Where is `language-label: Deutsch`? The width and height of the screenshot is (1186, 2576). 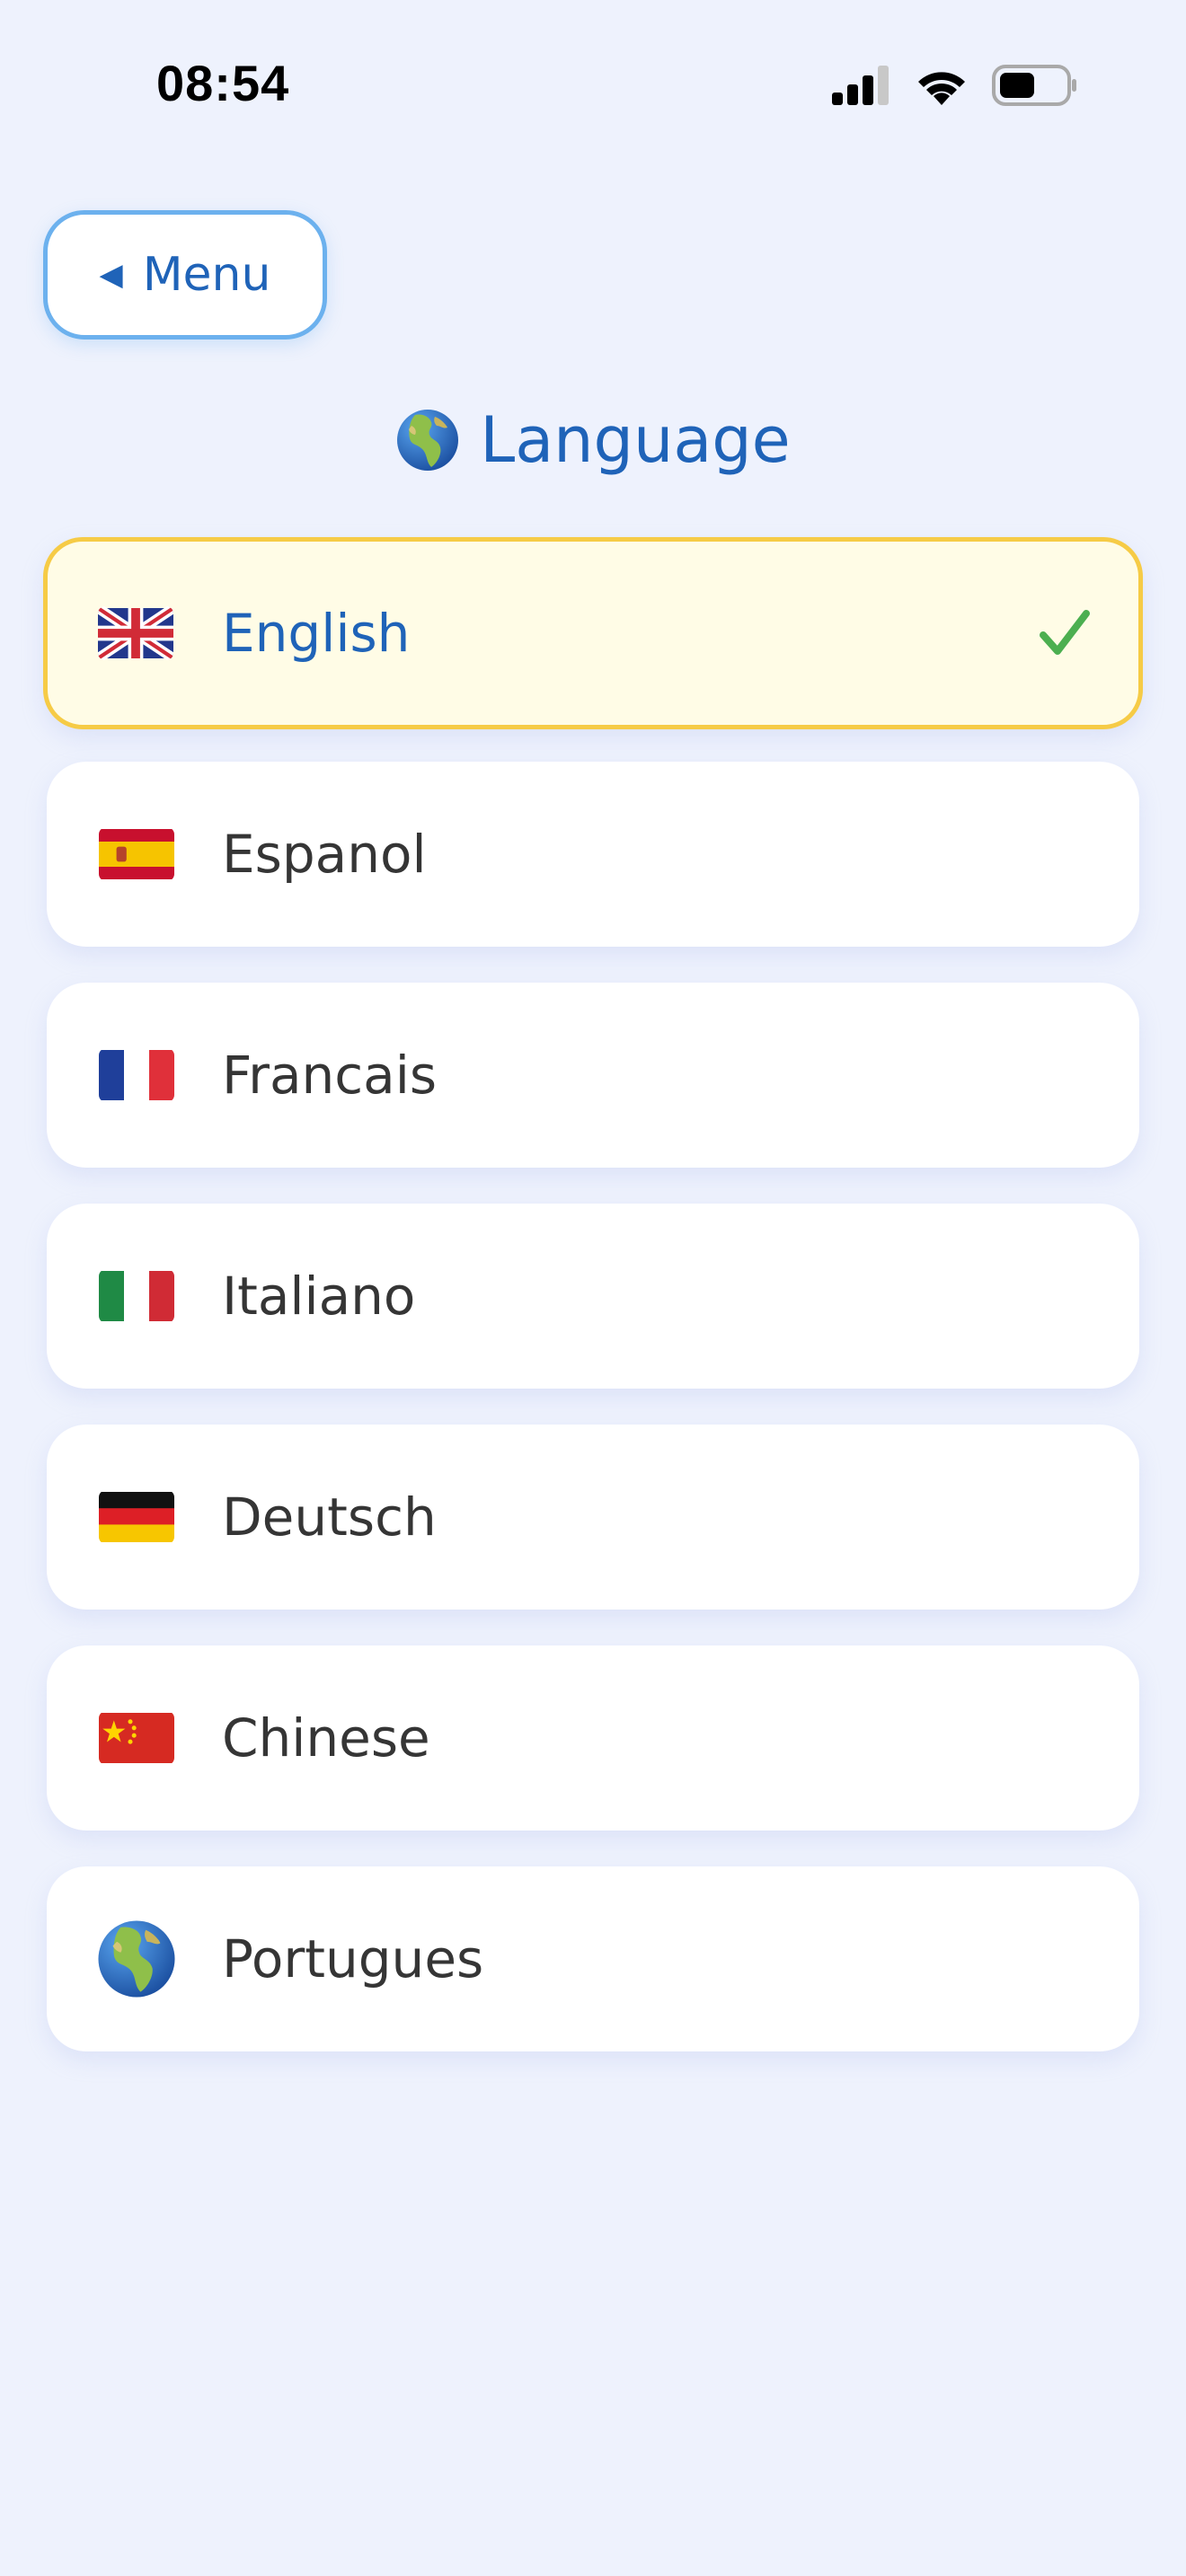
language-label: Deutsch is located at coordinates (329, 1517).